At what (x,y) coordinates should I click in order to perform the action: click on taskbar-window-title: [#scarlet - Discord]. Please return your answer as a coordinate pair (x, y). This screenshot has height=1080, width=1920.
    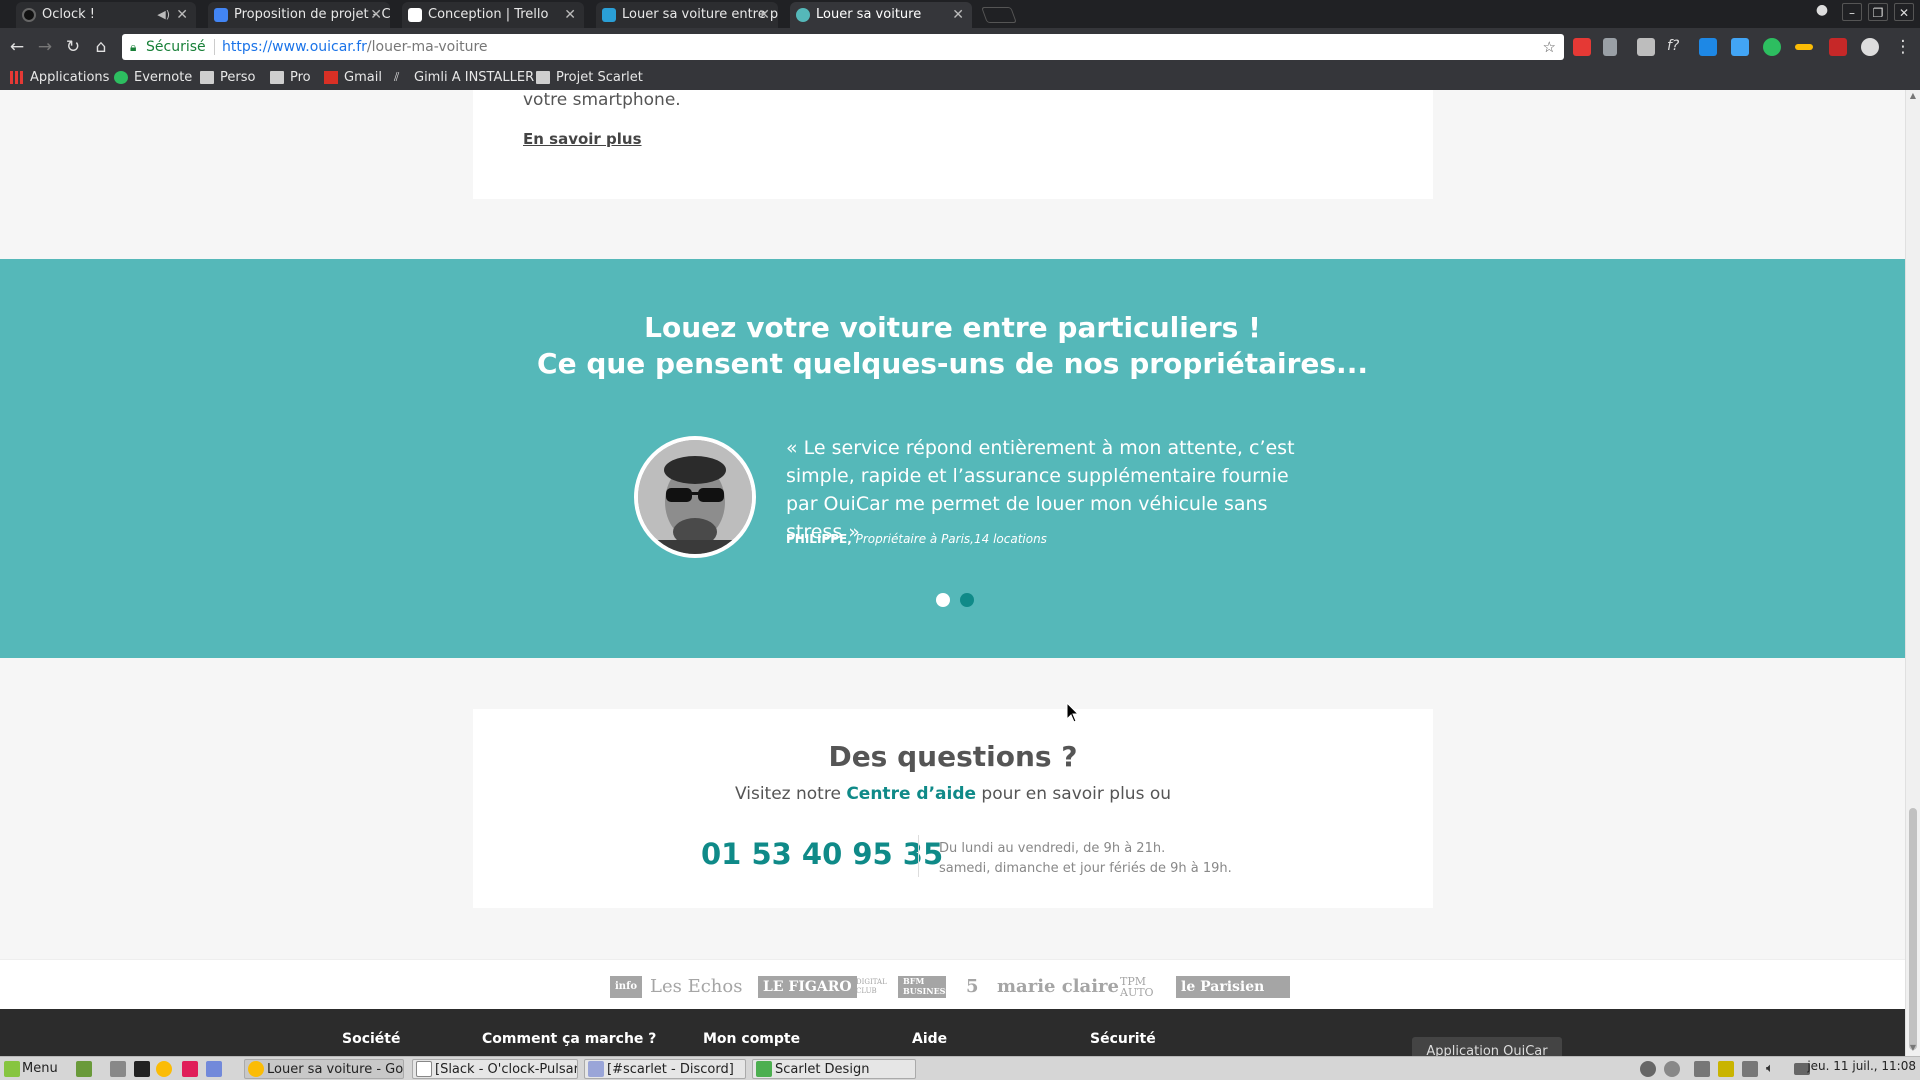
    Looking at the image, I should click on (670, 1069).